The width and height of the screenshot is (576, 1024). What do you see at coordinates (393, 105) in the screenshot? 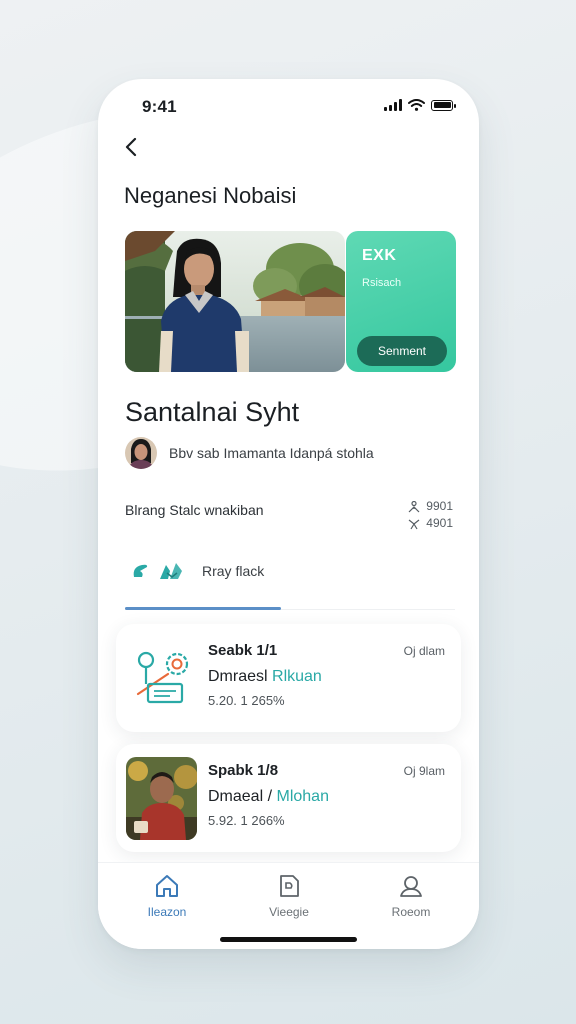
I see `signal-icon` at bounding box center [393, 105].